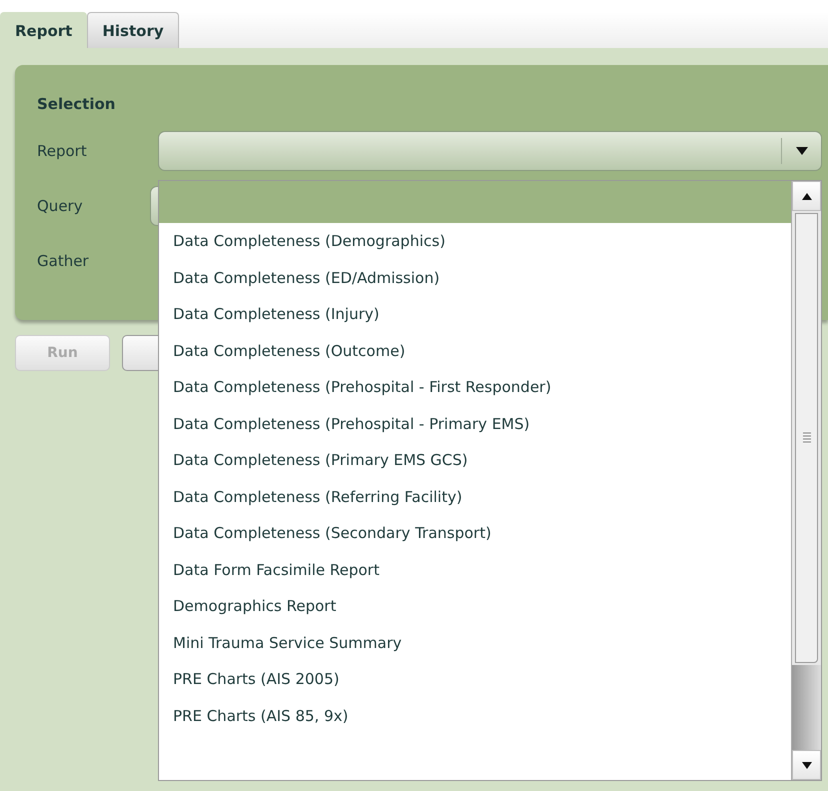 The width and height of the screenshot is (828, 791). What do you see at coordinates (62, 151) in the screenshot?
I see `field-label: Report` at bounding box center [62, 151].